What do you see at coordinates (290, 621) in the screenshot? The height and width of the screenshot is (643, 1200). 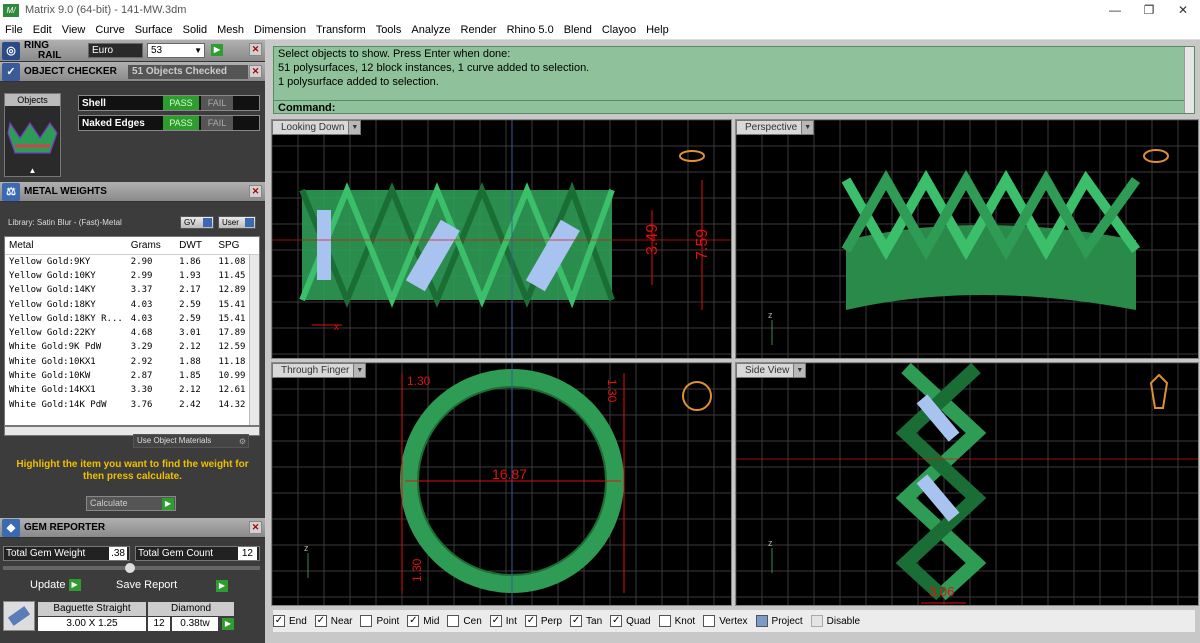 I see `osnap-end: ✓ End` at bounding box center [290, 621].